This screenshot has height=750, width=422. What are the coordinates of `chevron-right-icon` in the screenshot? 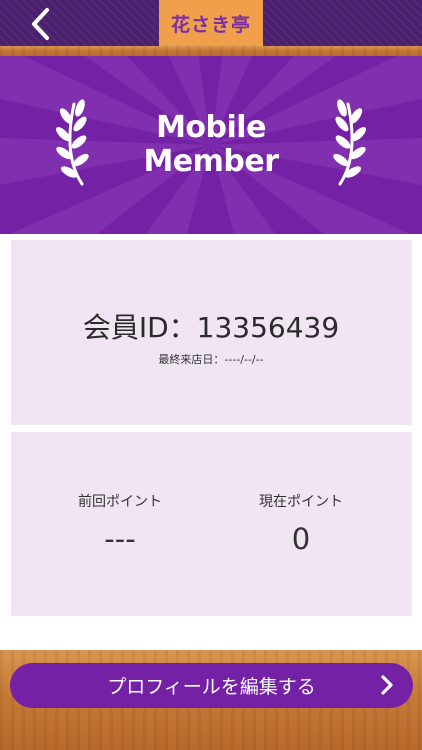 It's located at (387, 685).